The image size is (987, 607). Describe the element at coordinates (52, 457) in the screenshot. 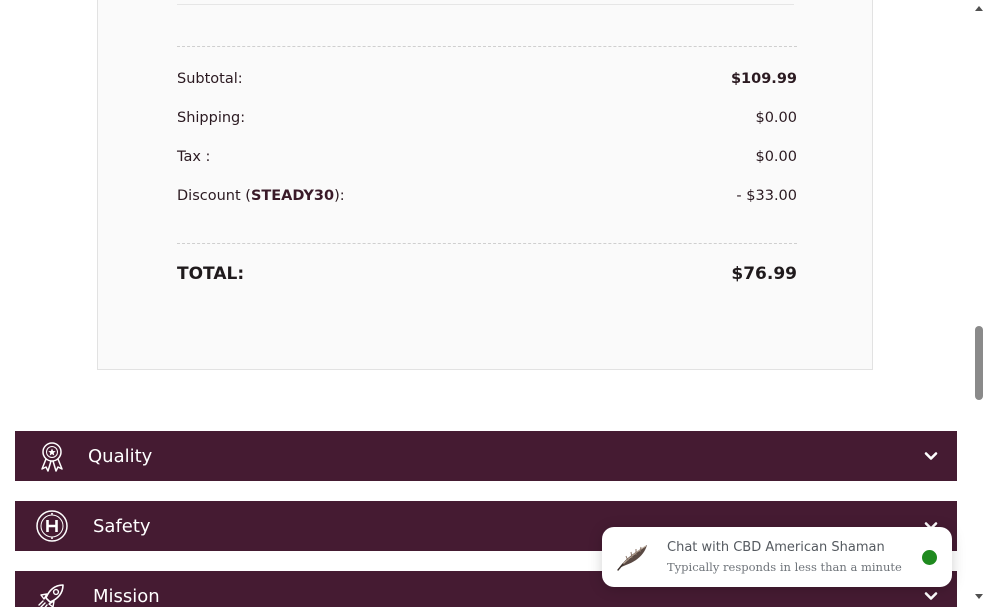

I see `award-ribbon-icon` at that location.